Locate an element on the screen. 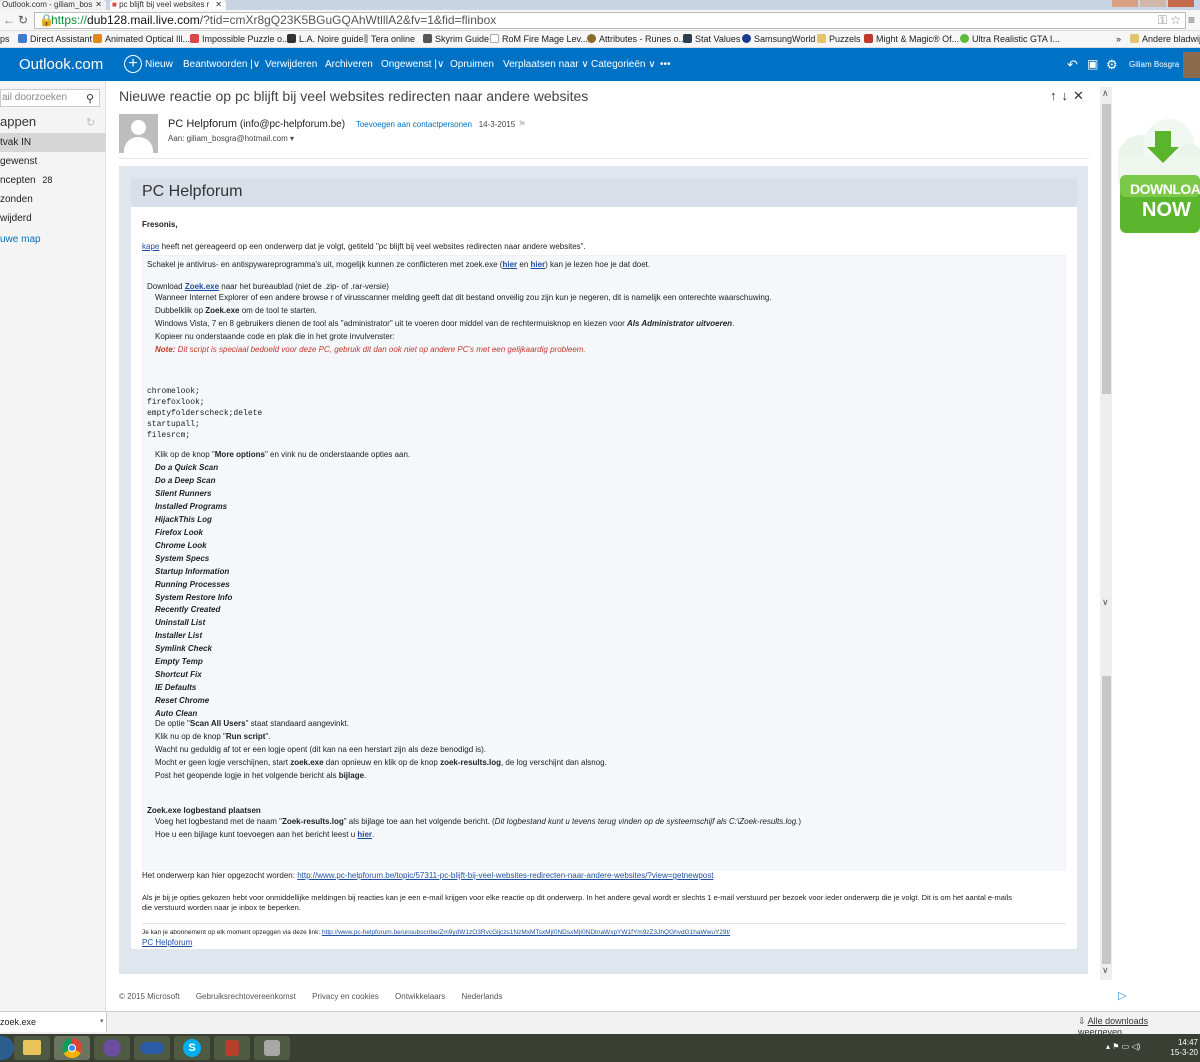 The height and width of the screenshot is (1062, 1200). chat-icon: ▣ is located at coordinates (1092, 64).